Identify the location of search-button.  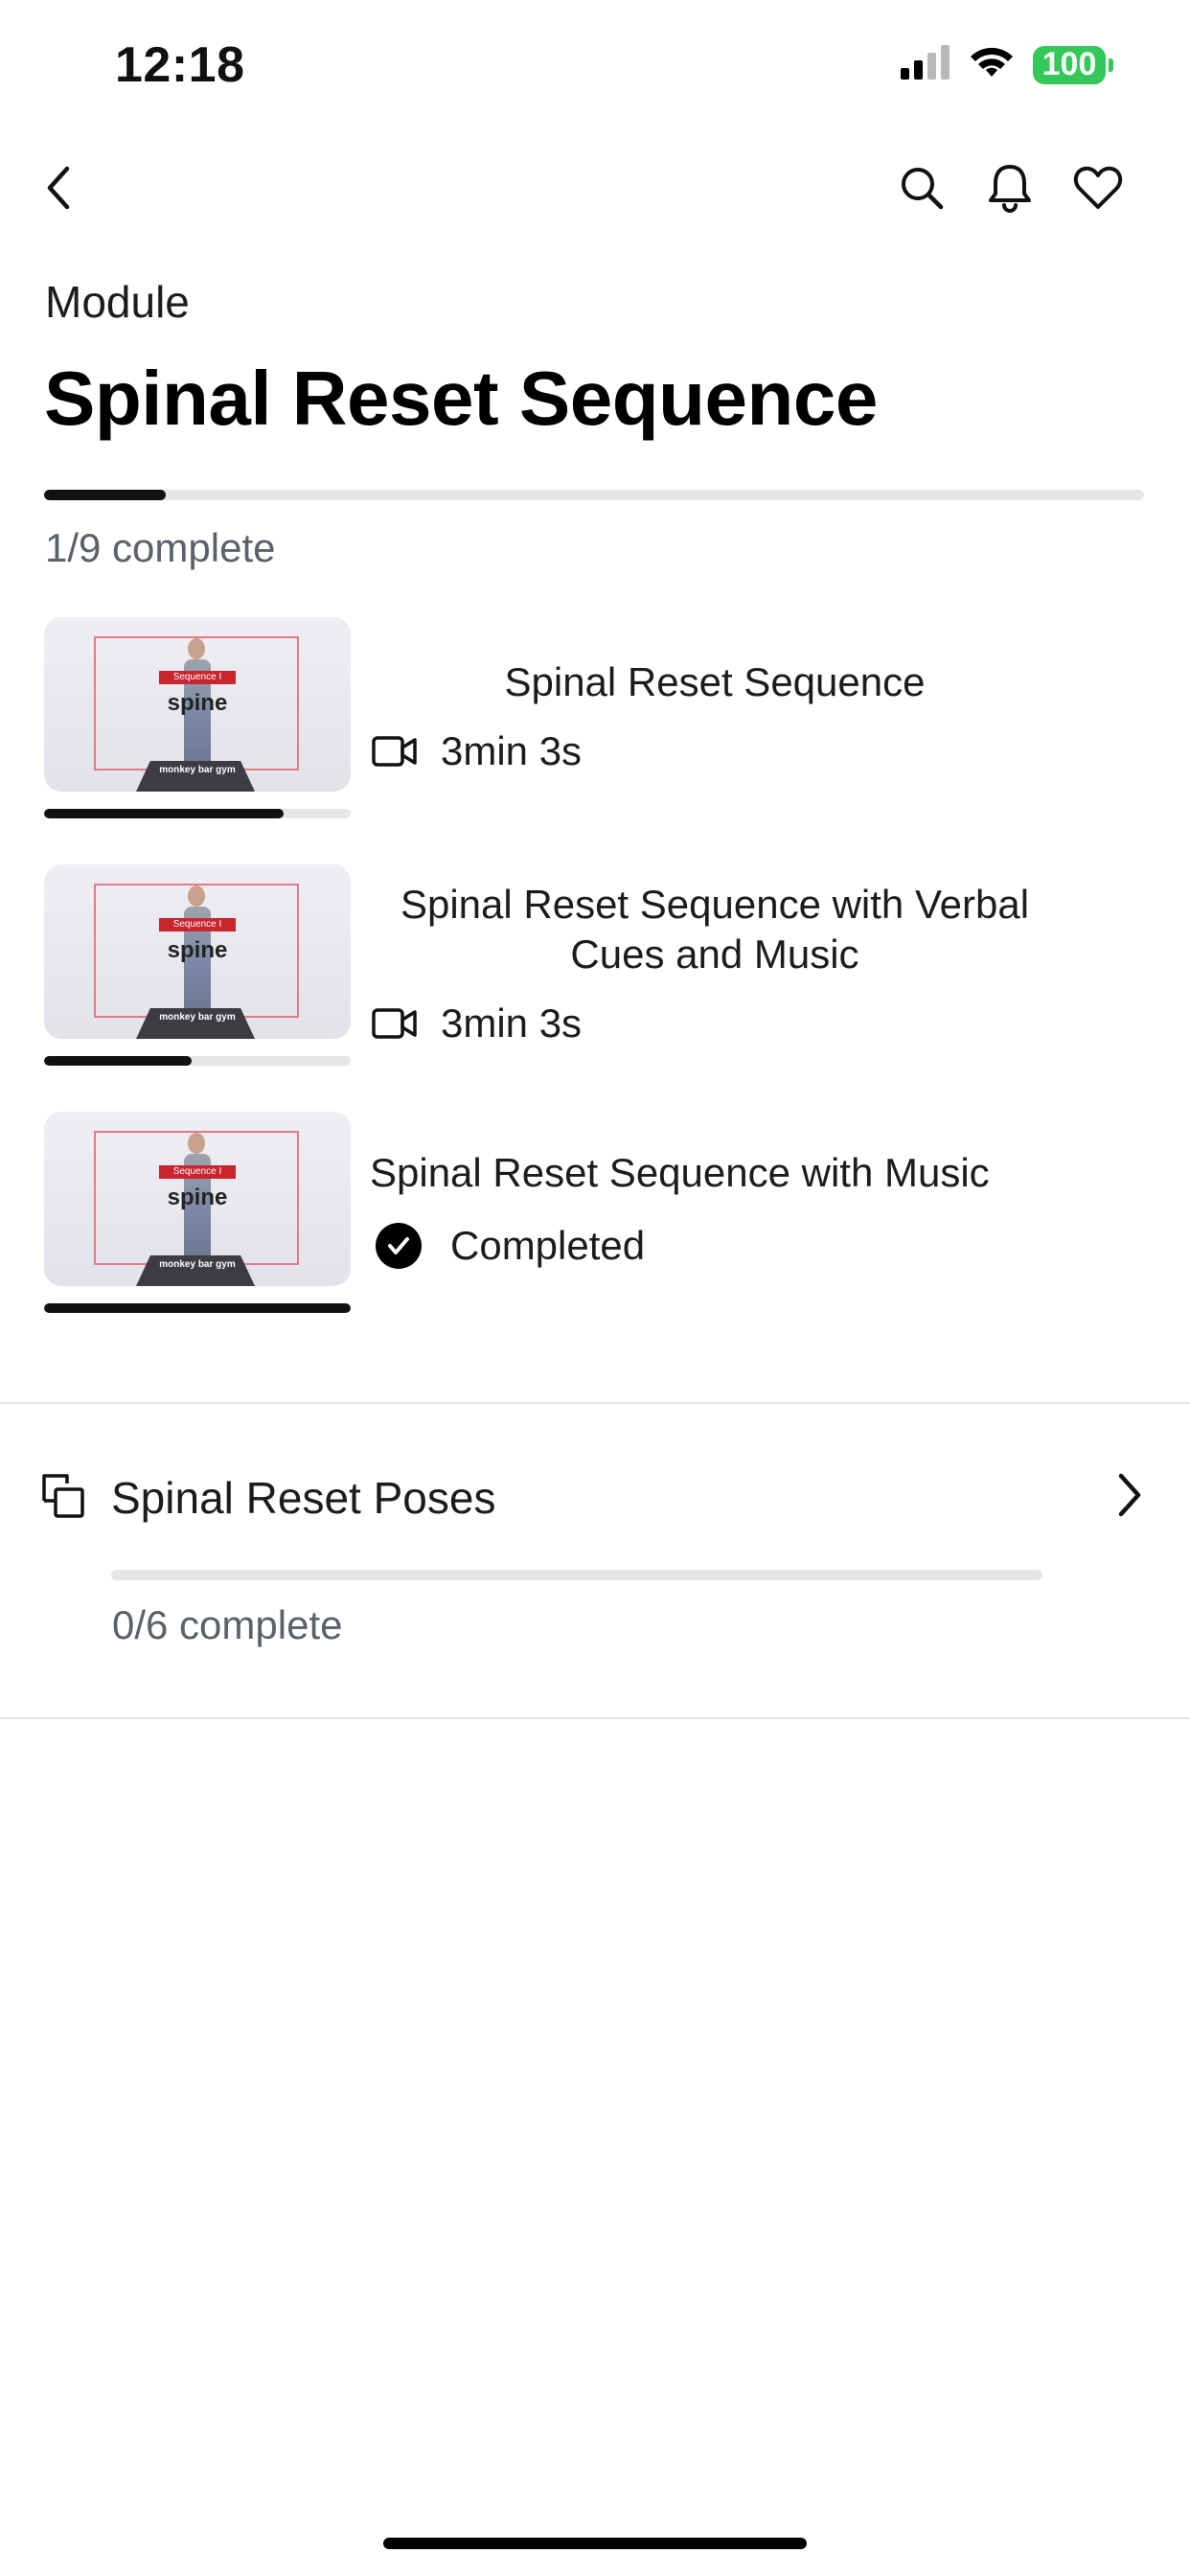
(921, 187).